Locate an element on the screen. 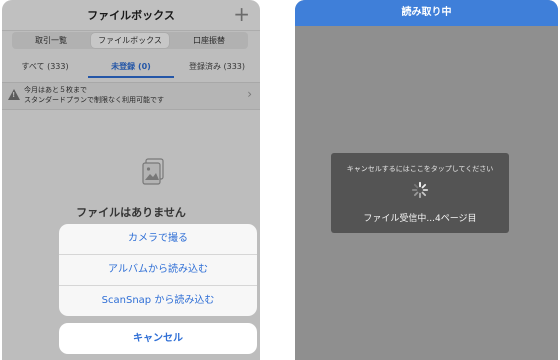 The height and width of the screenshot is (360, 560). reading-title: 読み取り中 is located at coordinates (426, 13).